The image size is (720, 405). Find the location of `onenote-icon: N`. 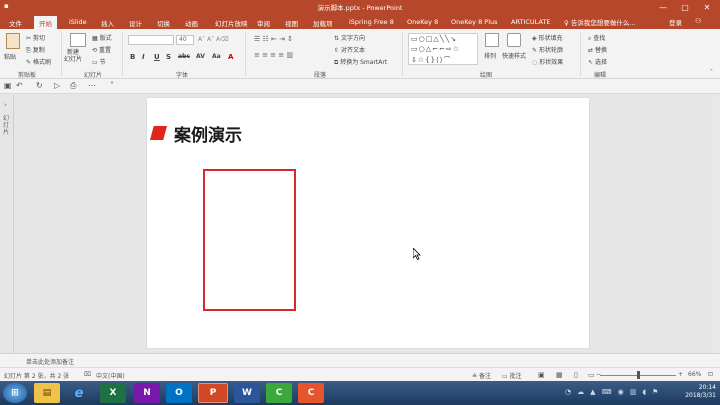

onenote-icon: N is located at coordinates (147, 393).